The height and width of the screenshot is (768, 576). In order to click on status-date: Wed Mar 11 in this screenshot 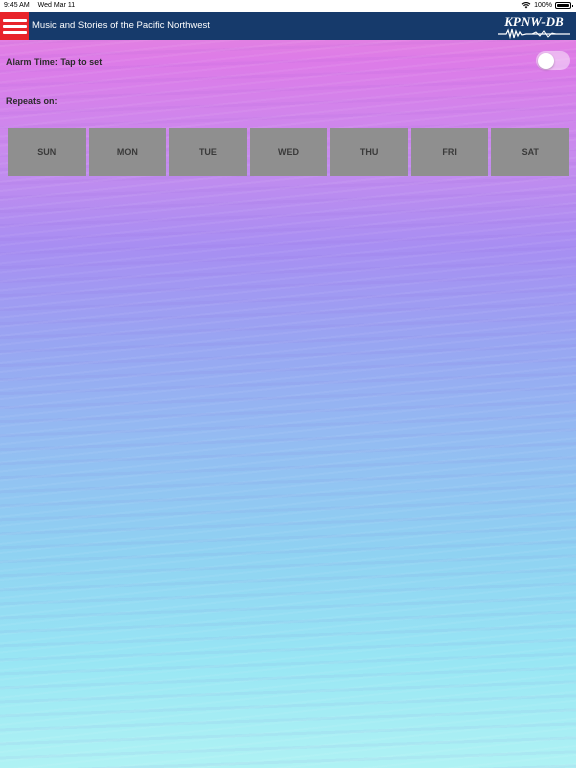, I will do `click(56, 5)`.